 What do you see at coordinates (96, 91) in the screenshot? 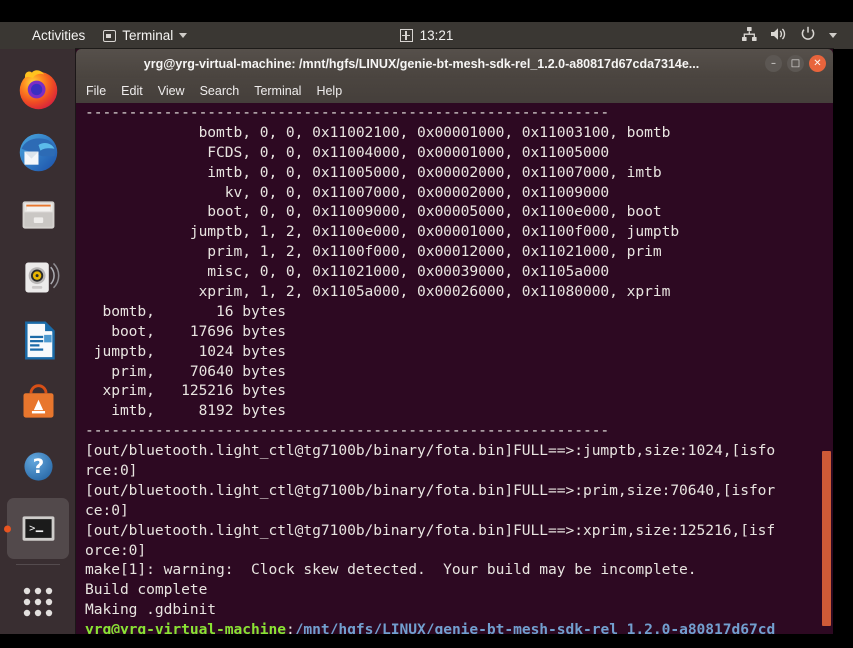
I see `menu-file: File` at bounding box center [96, 91].